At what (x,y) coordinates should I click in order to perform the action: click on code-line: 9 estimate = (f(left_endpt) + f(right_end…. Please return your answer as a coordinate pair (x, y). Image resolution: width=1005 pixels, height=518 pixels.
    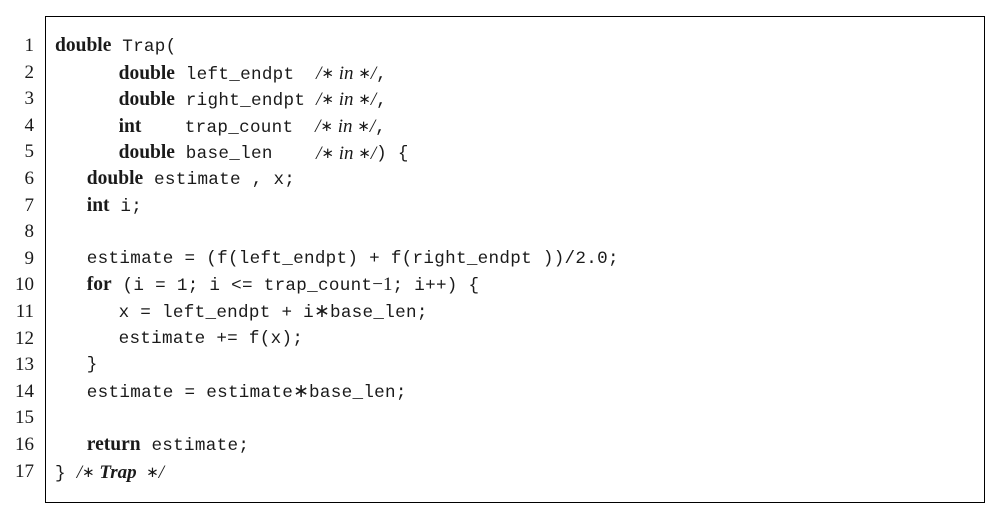
    Looking at the image, I should click on (502, 259).